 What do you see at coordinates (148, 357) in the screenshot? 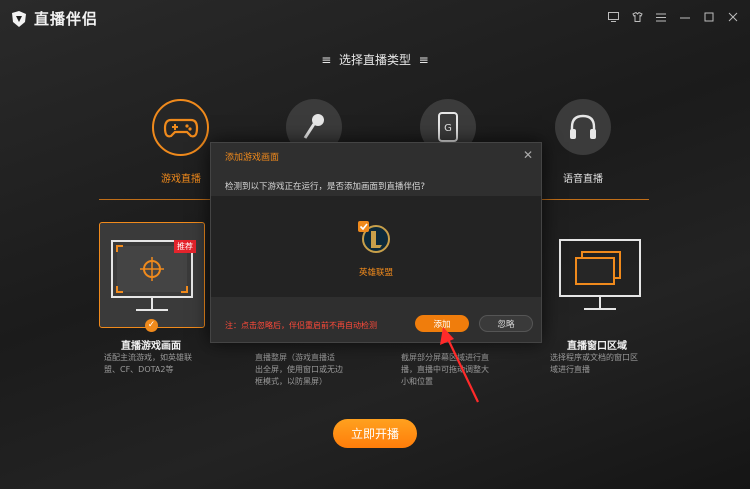
I see `desc-line: 适配主流游戏，如英雄联` at bounding box center [148, 357].